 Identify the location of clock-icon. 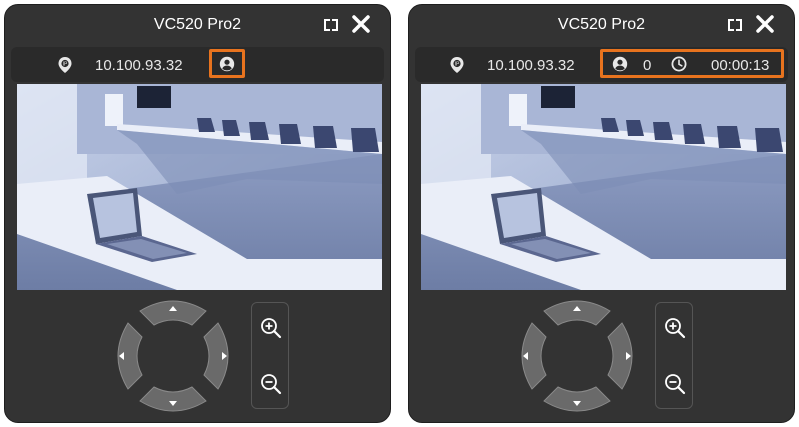
(679, 64).